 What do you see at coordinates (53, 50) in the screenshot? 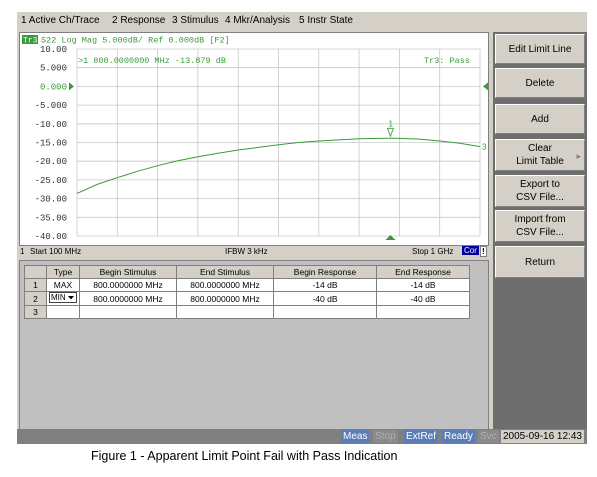
I see `y-tick-label: 10.00` at bounding box center [53, 50].